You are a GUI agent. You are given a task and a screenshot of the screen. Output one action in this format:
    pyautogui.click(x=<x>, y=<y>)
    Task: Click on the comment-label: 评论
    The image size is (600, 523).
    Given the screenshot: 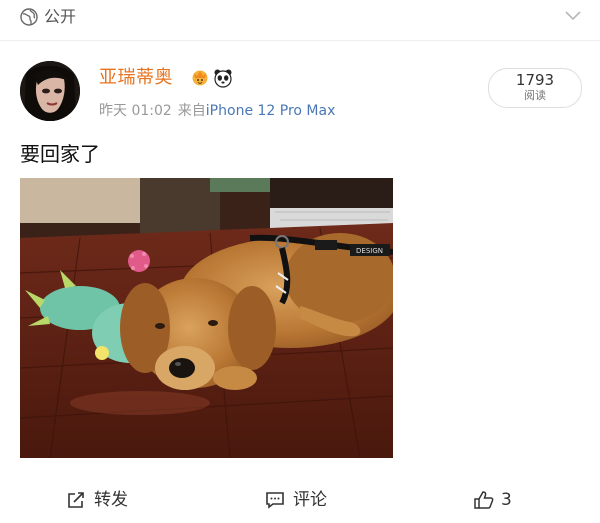 What is the action you would take?
    pyautogui.click(x=310, y=500)
    